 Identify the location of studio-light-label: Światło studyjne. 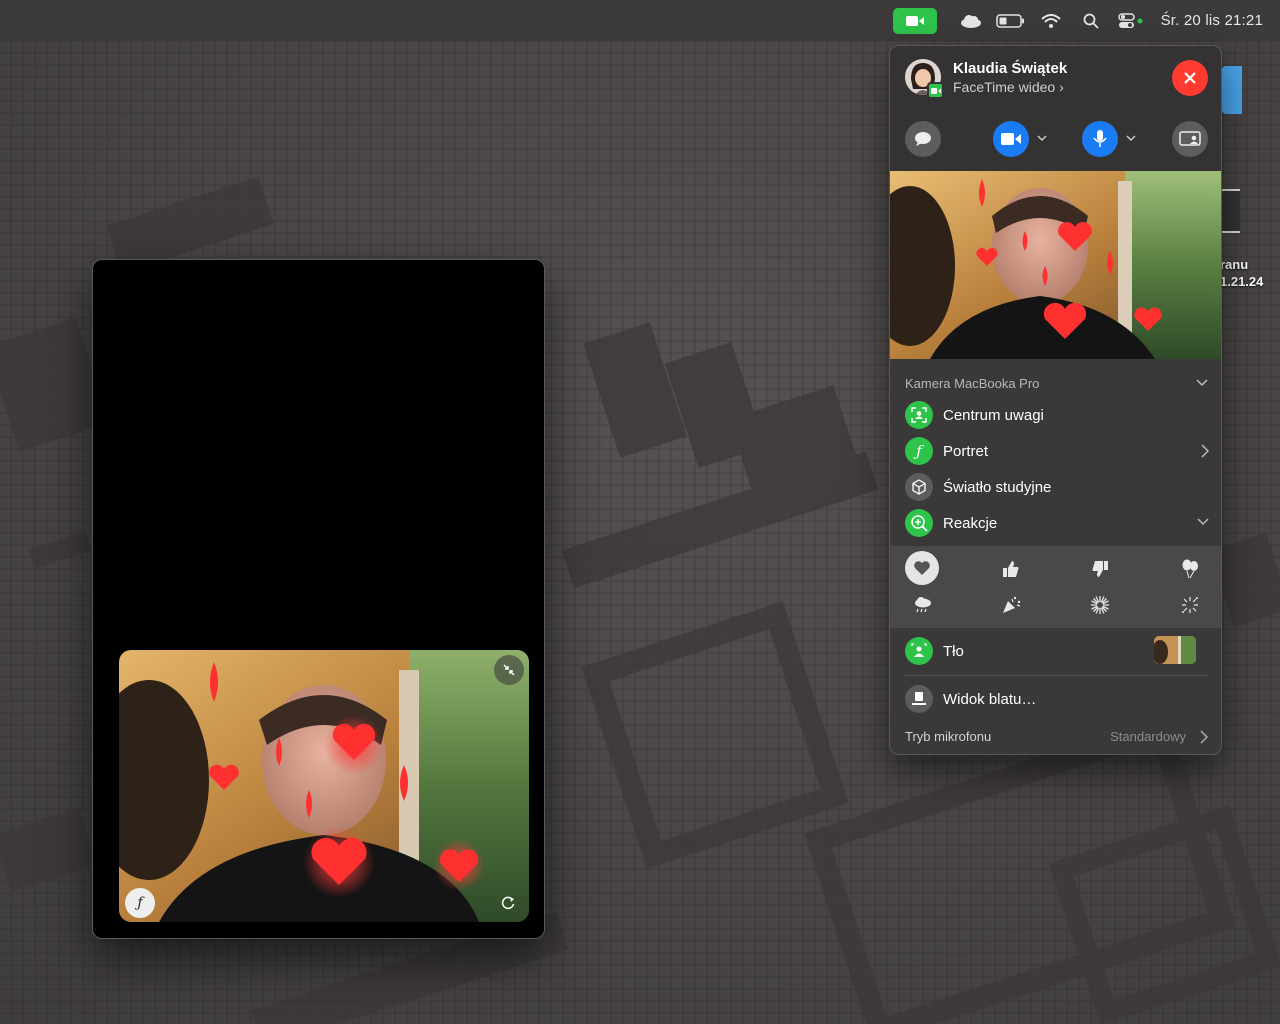
(997, 487).